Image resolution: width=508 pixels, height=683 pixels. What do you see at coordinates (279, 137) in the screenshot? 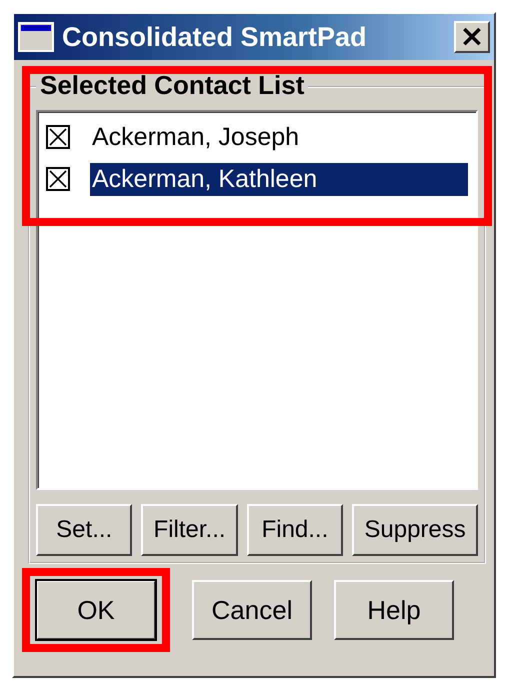
I see `contact-item: Ackerman, Joseph` at bounding box center [279, 137].